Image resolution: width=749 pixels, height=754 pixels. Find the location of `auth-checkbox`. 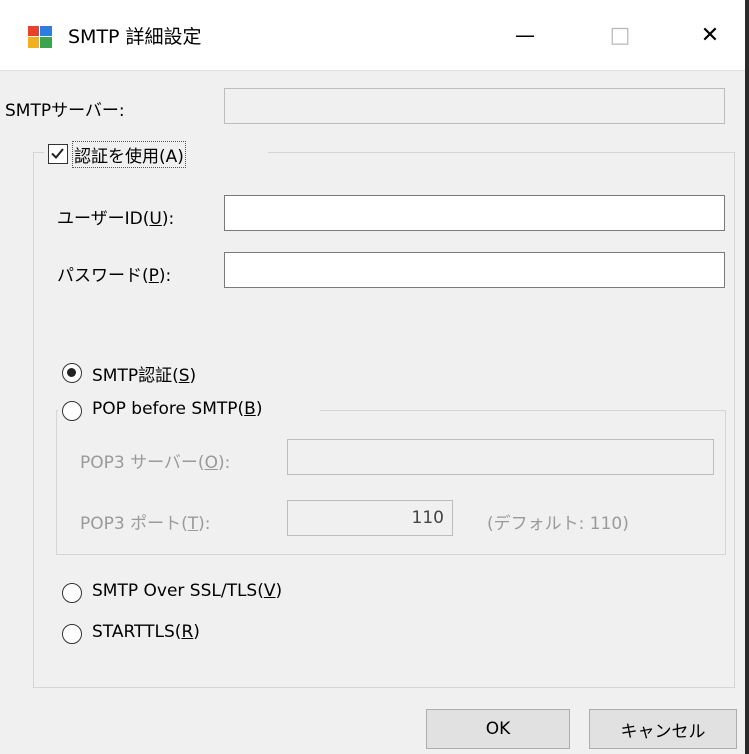

auth-checkbox is located at coordinates (58, 154).